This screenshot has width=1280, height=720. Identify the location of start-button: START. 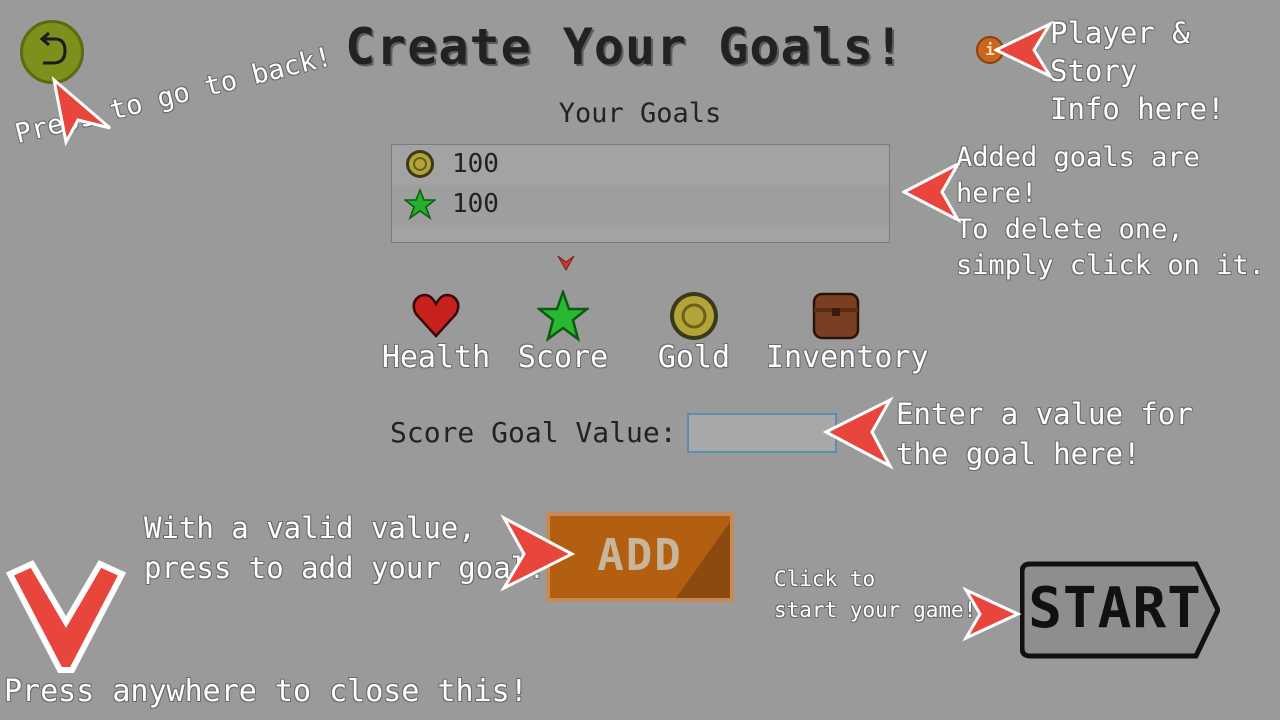
(1120, 610).